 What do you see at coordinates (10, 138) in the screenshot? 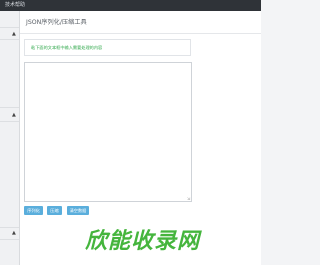
I see `sidebar: ▲ ▲ ▲` at bounding box center [10, 138].